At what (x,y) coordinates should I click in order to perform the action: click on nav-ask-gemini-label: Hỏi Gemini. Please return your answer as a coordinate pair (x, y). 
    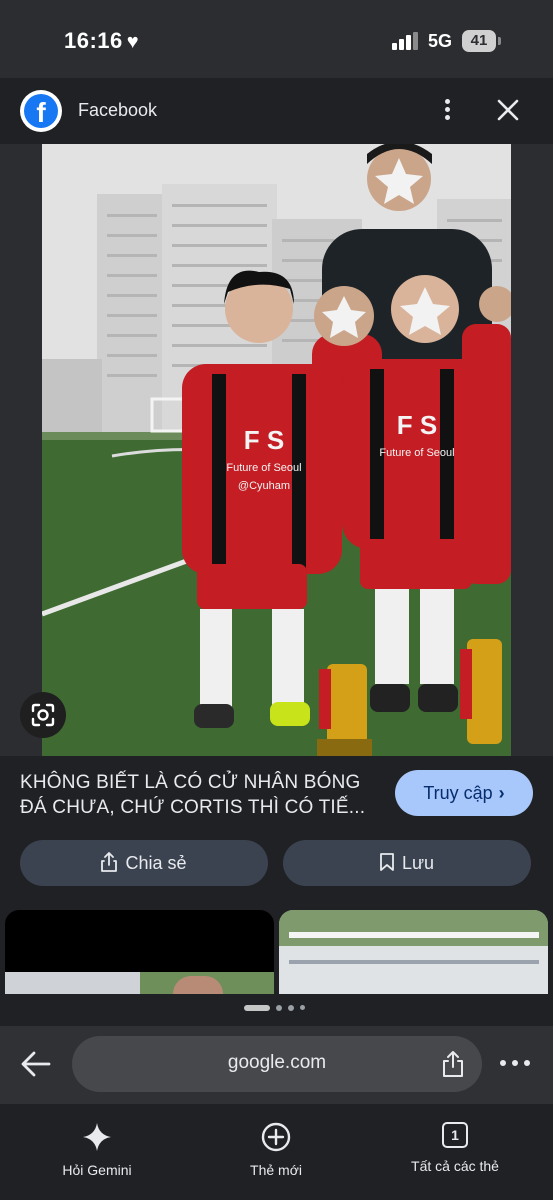
    Looking at the image, I should click on (97, 1170).